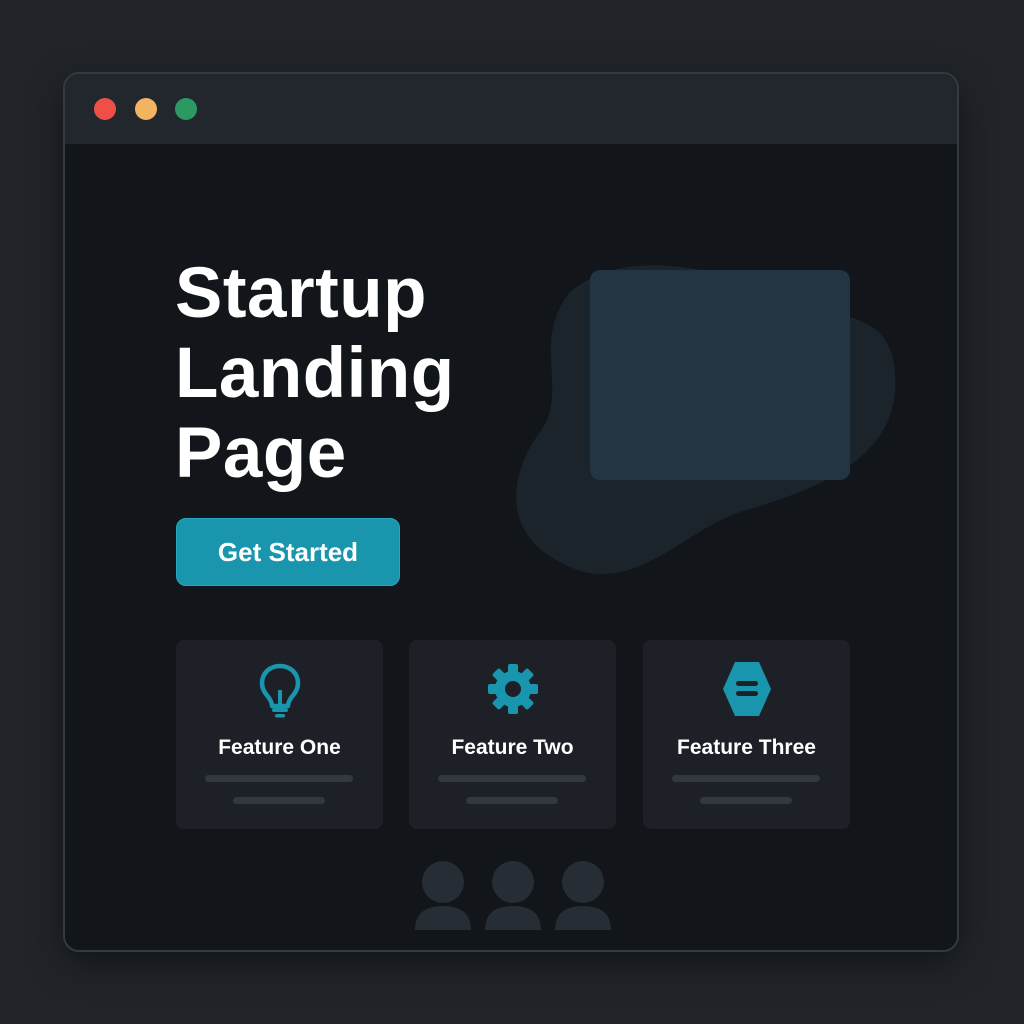  Describe the element at coordinates (720, 375) in the screenshot. I see `hero-image-placeholder` at that location.